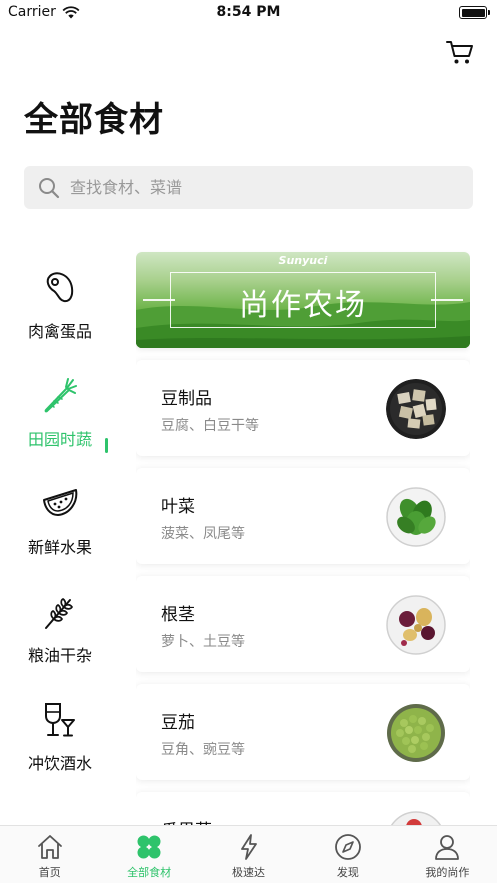 This screenshot has width=497, height=883. What do you see at coordinates (59, 547) in the screenshot?
I see `category-label: 新鲜水果` at bounding box center [59, 547].